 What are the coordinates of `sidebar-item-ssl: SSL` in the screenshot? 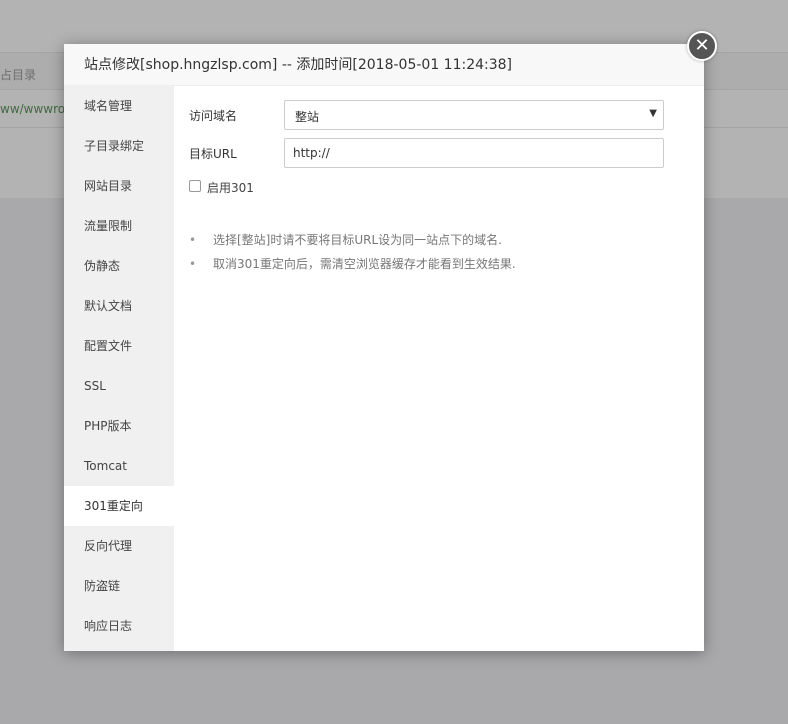 It's located at (119, 386).